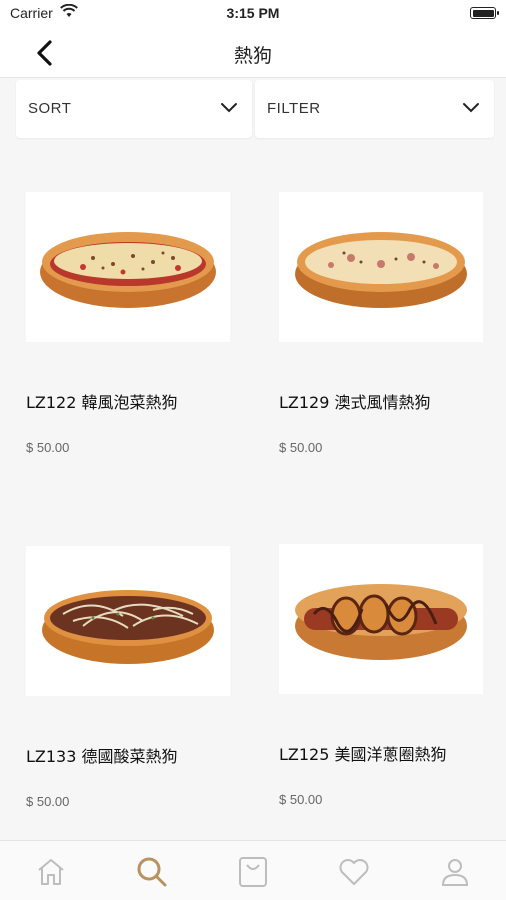  I want to click on sort-filter-bar: SORT FILTER, so click(255, 109).